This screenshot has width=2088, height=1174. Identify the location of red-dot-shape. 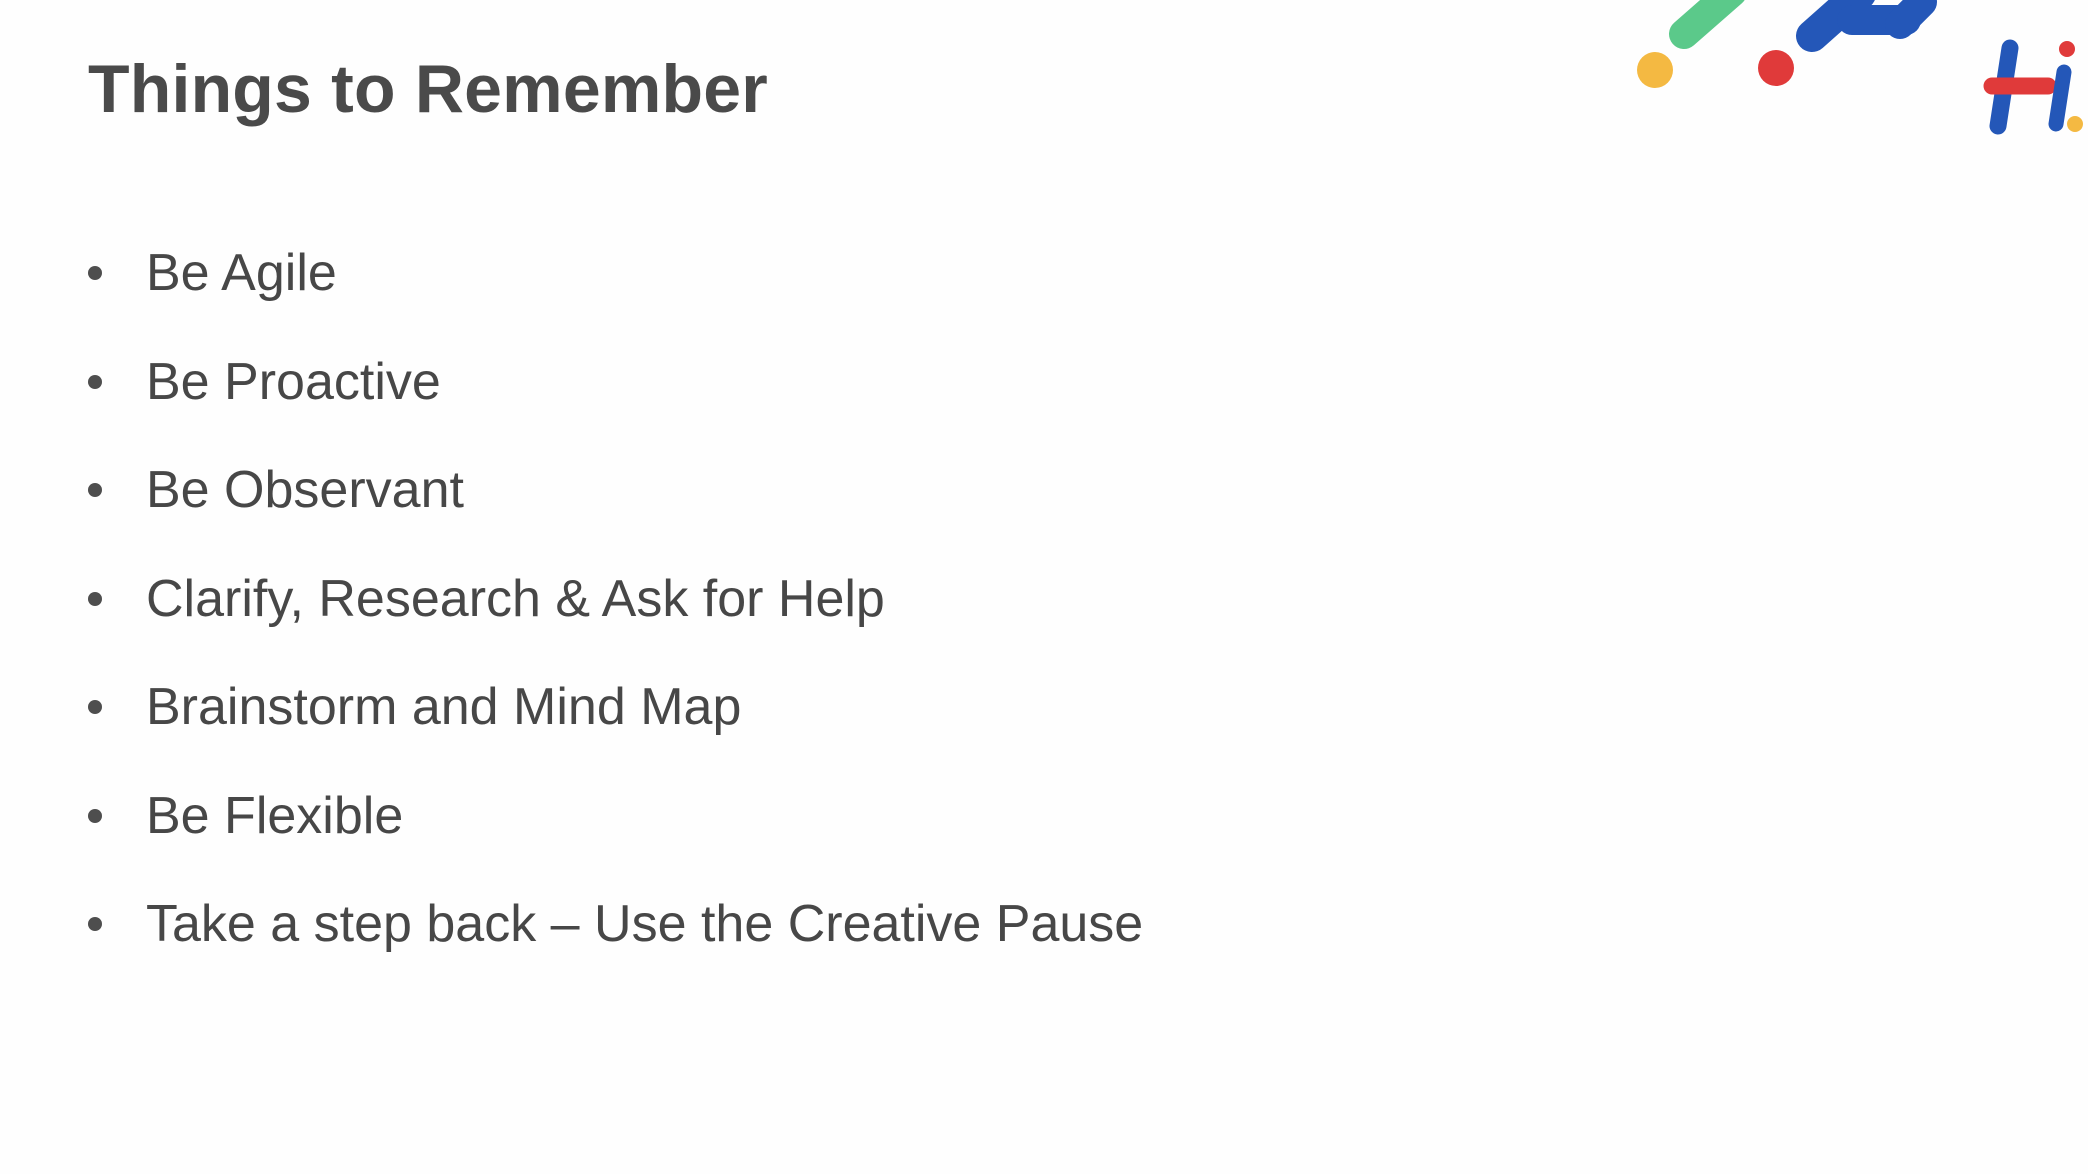
(1776, 68).